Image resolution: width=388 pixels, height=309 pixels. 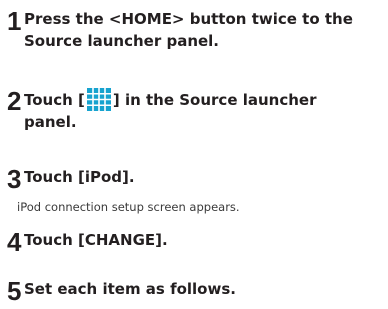 I want to click on step-text-fragment: Touch [, so click(x=54, y=100).